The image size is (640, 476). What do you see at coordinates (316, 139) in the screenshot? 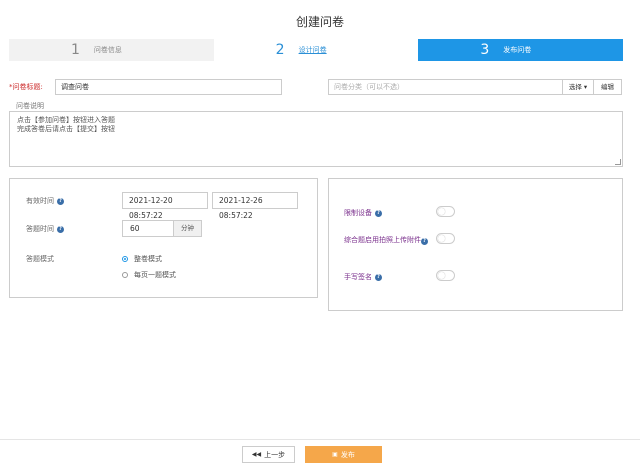
I see `description-textarea: 点击【参加问卷】按钮进入答题 完成答卷后请点击【提交】按钮` at bounding box center [316, 139].